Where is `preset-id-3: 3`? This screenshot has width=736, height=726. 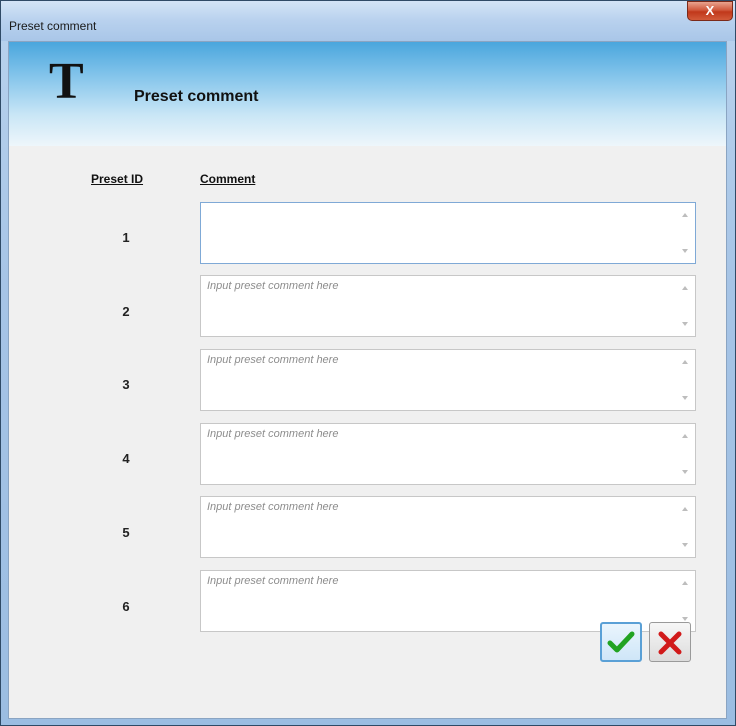
preset-id-3: 3 is located at coordinates (126, 384).